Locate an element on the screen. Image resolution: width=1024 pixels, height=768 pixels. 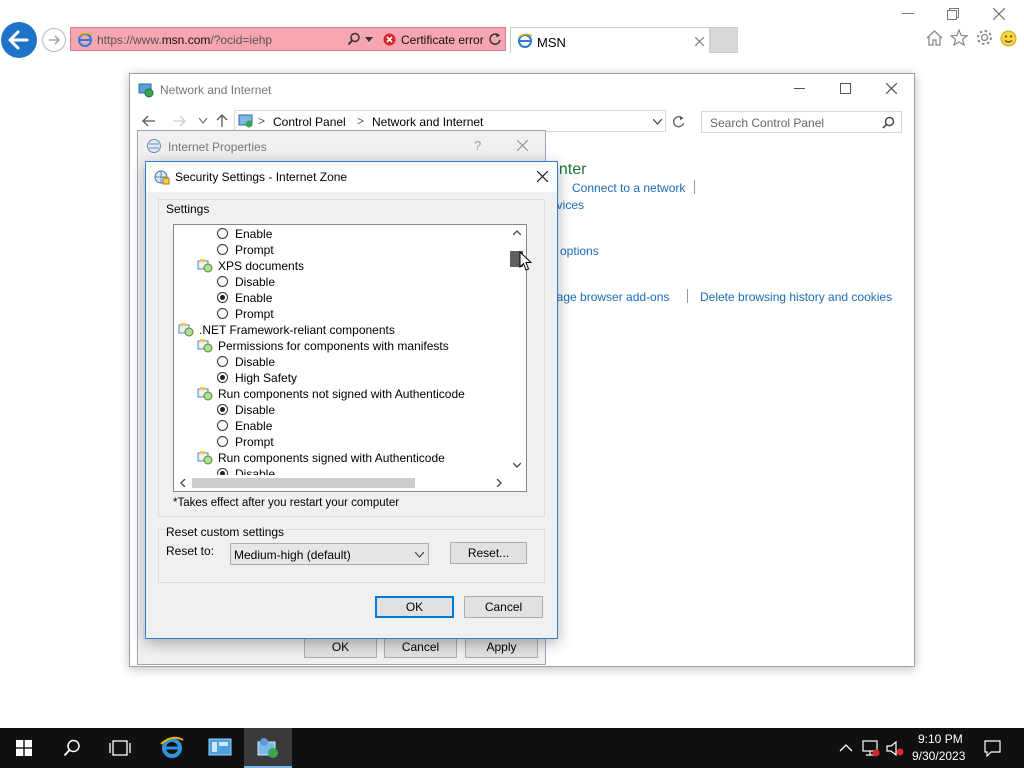
arrow-up-icon is located at coordinates (222, 121).